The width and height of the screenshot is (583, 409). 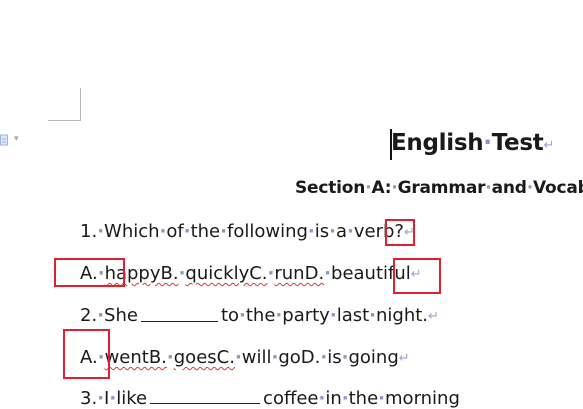 I want to click on answer-options-2: A.·wentB.·goesC.·will·goD.·is·going↵, so click(x=245, y=357).